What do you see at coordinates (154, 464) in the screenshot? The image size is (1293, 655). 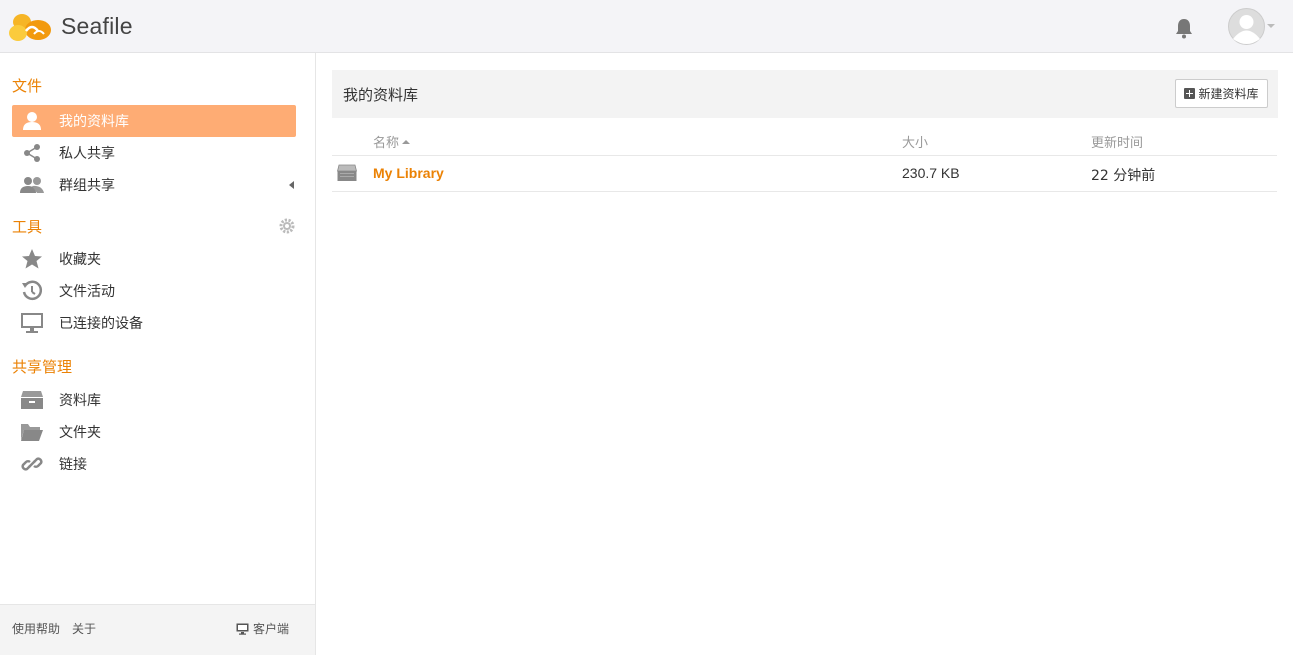 I see `sidebar-item-share-admin-links: 链接` at bounding box center [154, 464].